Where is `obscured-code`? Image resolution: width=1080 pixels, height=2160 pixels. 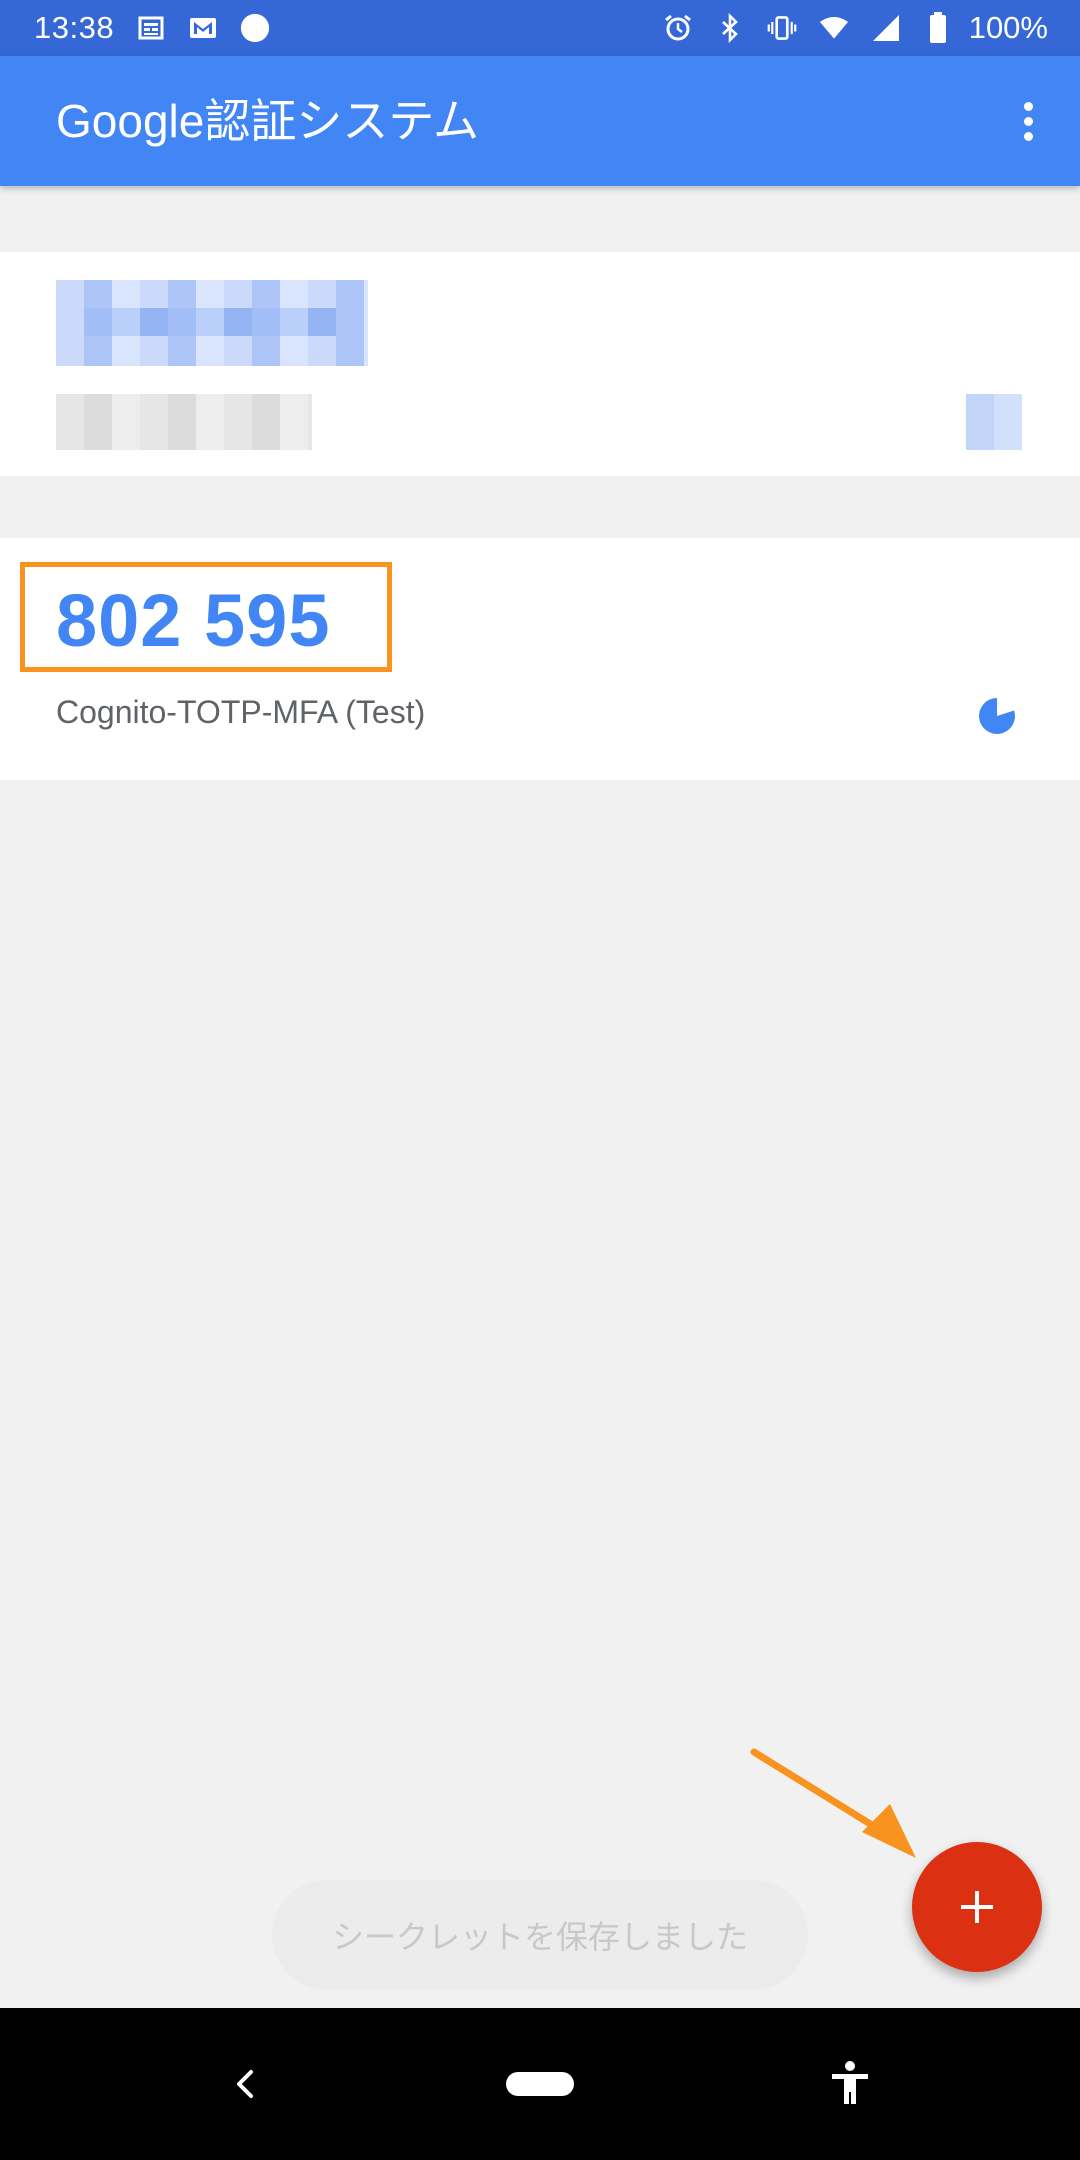
obscured-code is located at coordinates (212, 323).